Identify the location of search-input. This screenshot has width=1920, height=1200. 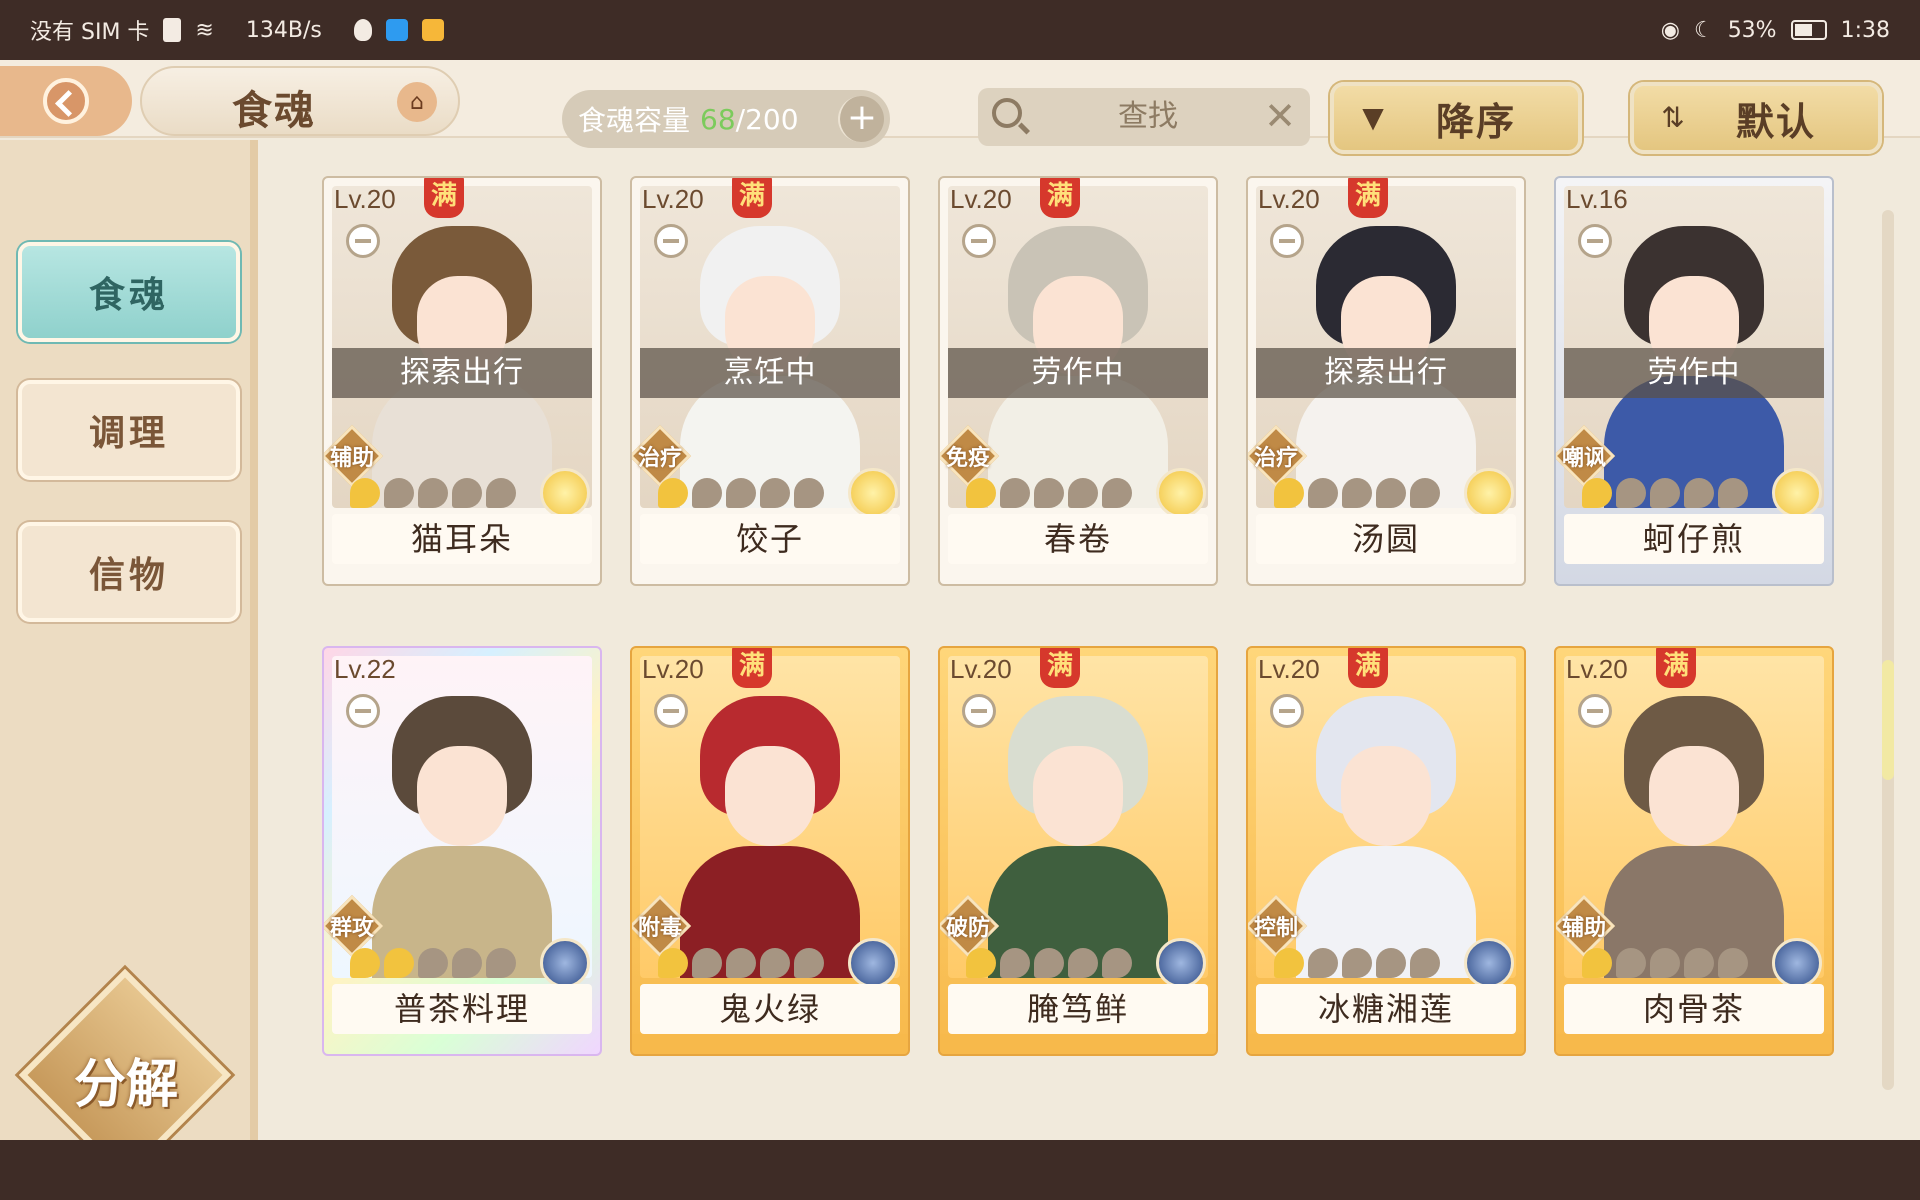
(1148, 116).